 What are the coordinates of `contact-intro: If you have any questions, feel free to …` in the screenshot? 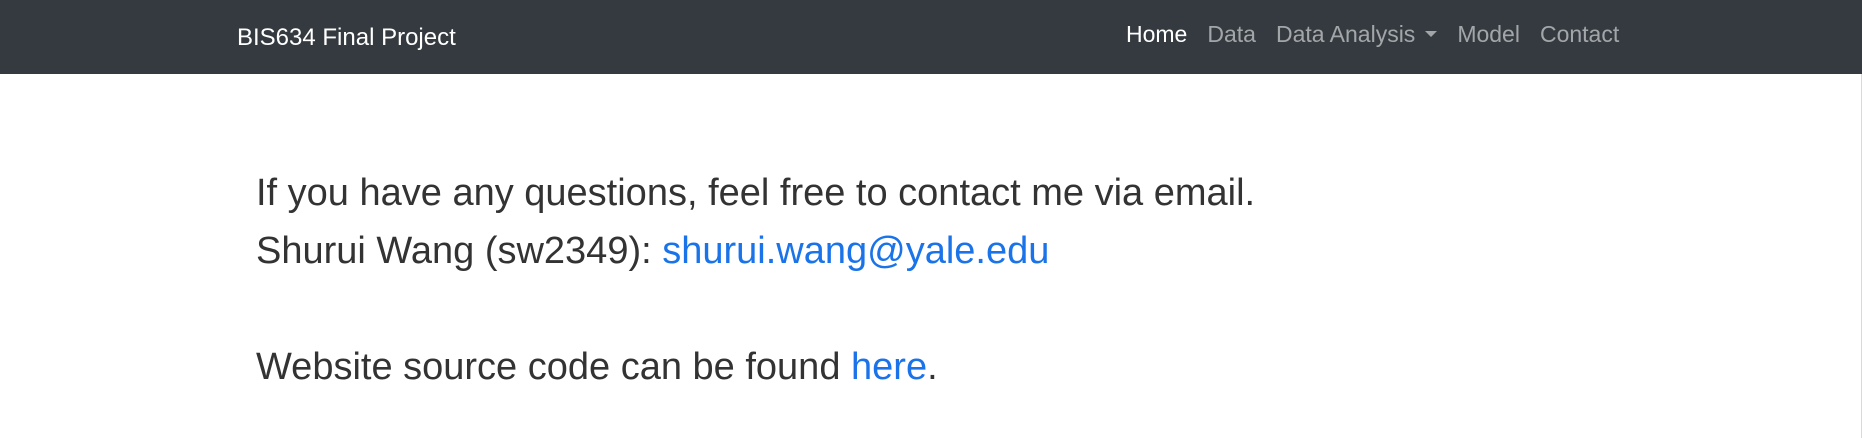 It's located at (756, 193).